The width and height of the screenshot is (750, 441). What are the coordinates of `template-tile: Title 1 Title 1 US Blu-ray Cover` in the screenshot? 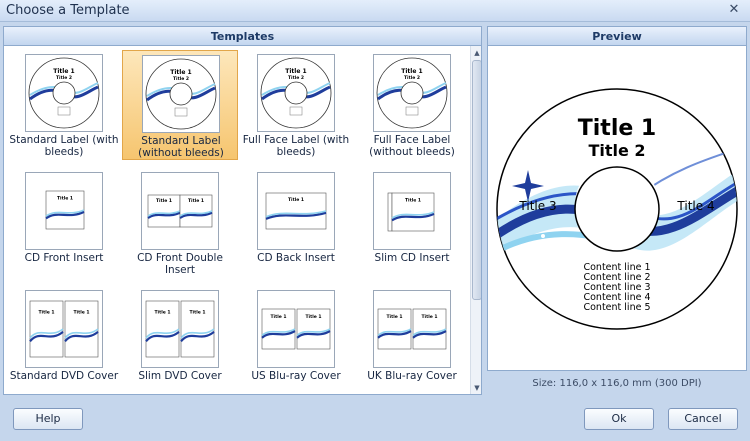 It's located at (296, 340).